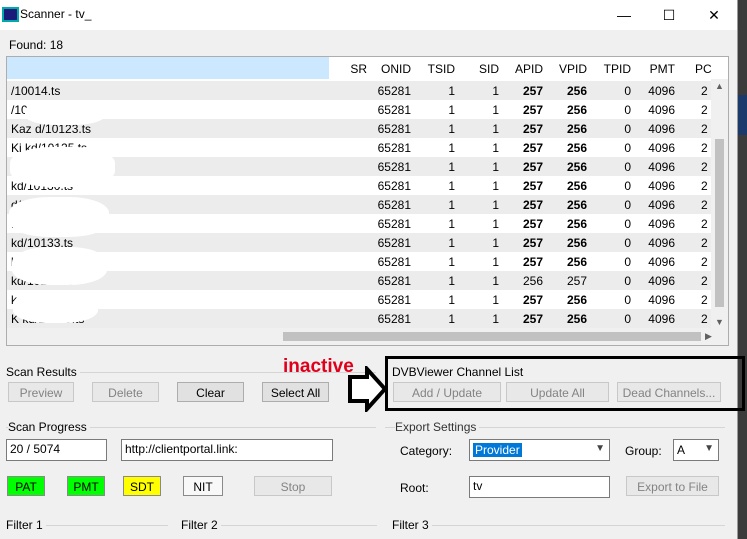 The height and width of the screenshot is (539, 747). What do you see at coordinates (359, 318) in the screenshot?
I see `table-row: K kd/10139.ts6528111257256040962` at bounding box center [359, 318].